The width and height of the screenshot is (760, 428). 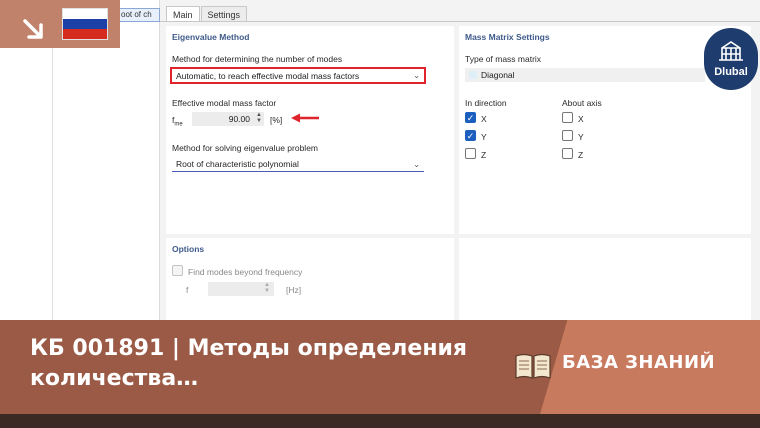 I want to click on dir-z-checkbox, so click(x=470, y=153).